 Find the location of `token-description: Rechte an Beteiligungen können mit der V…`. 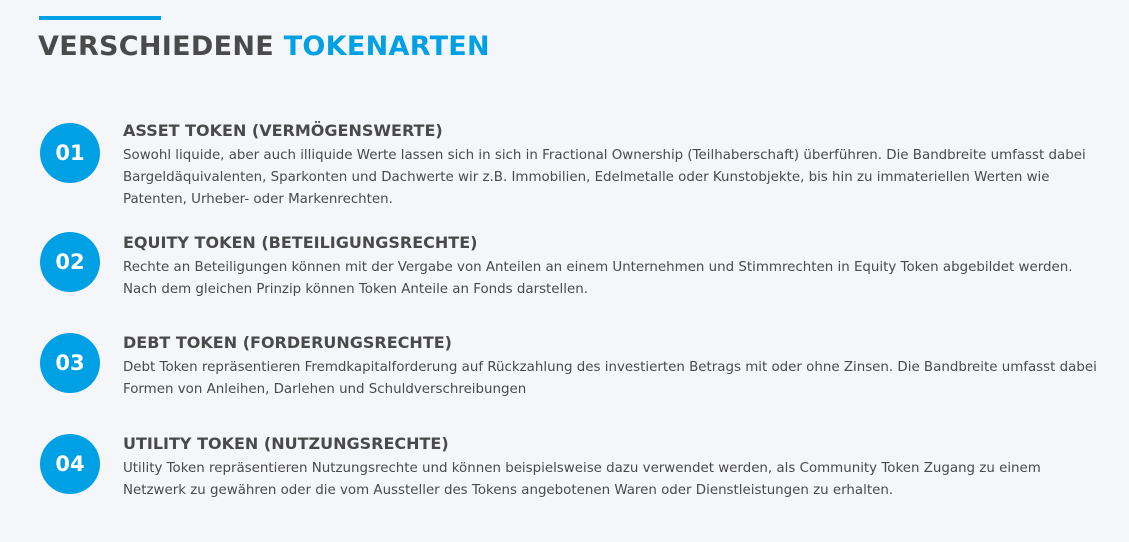

token-description: Rechte an Beteiligungen können mit der V… is located at coordinates (598, 278).